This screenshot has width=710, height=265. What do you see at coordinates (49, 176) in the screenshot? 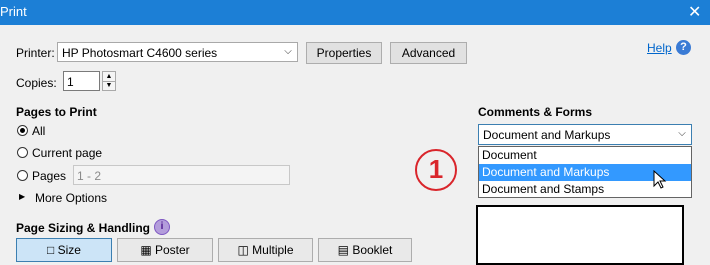
I see `radio-pages-label: Pages` at bounding box center [49, 176].